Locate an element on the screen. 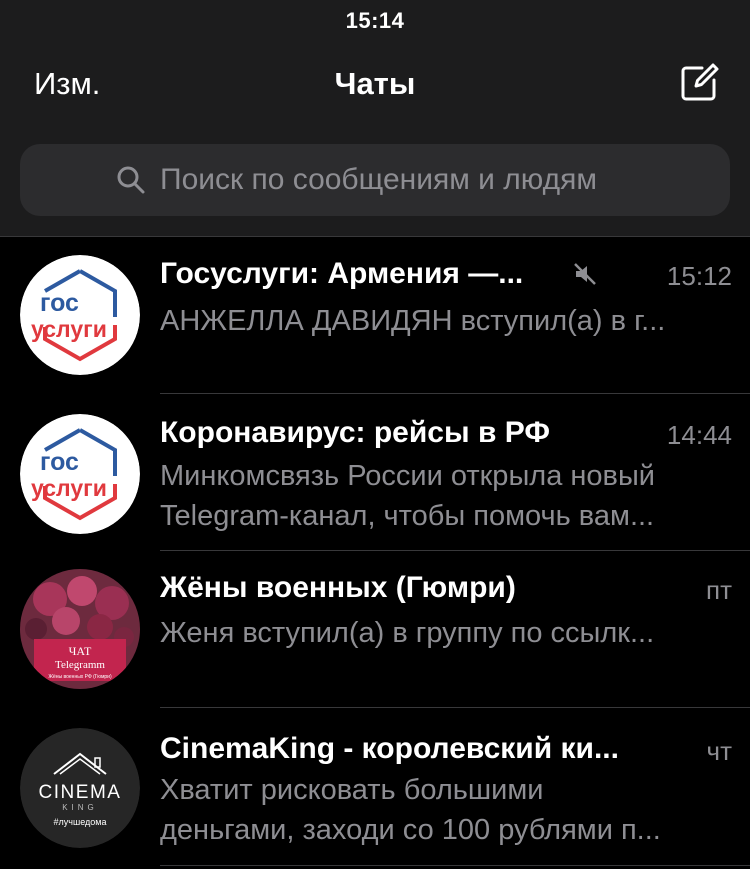 The height and width of the screenshot is (869, 750). cinema-king-logo-icon: CINEMA KING #лучшедома is located at coordinates (80, 788).